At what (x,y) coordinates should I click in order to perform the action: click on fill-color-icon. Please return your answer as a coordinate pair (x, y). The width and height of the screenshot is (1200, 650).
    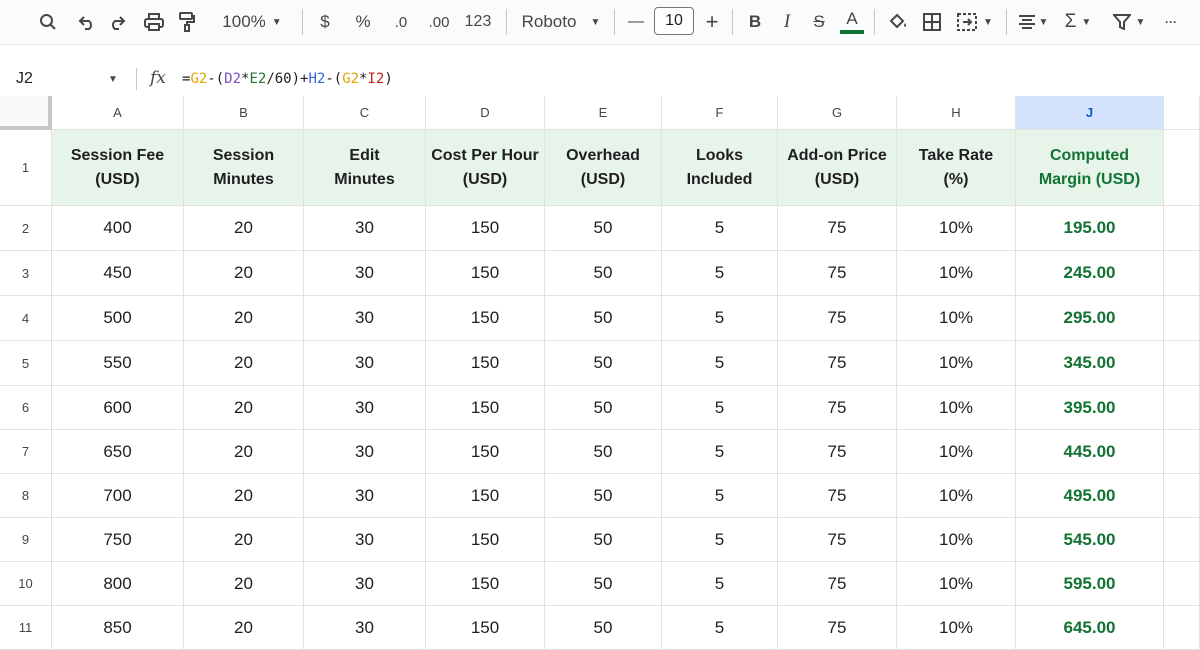
    Looking at the image, I should click on (898, 22).